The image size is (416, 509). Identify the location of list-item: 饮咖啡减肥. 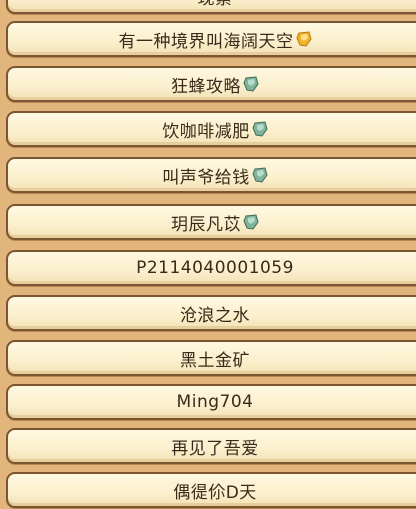
(211, 129).